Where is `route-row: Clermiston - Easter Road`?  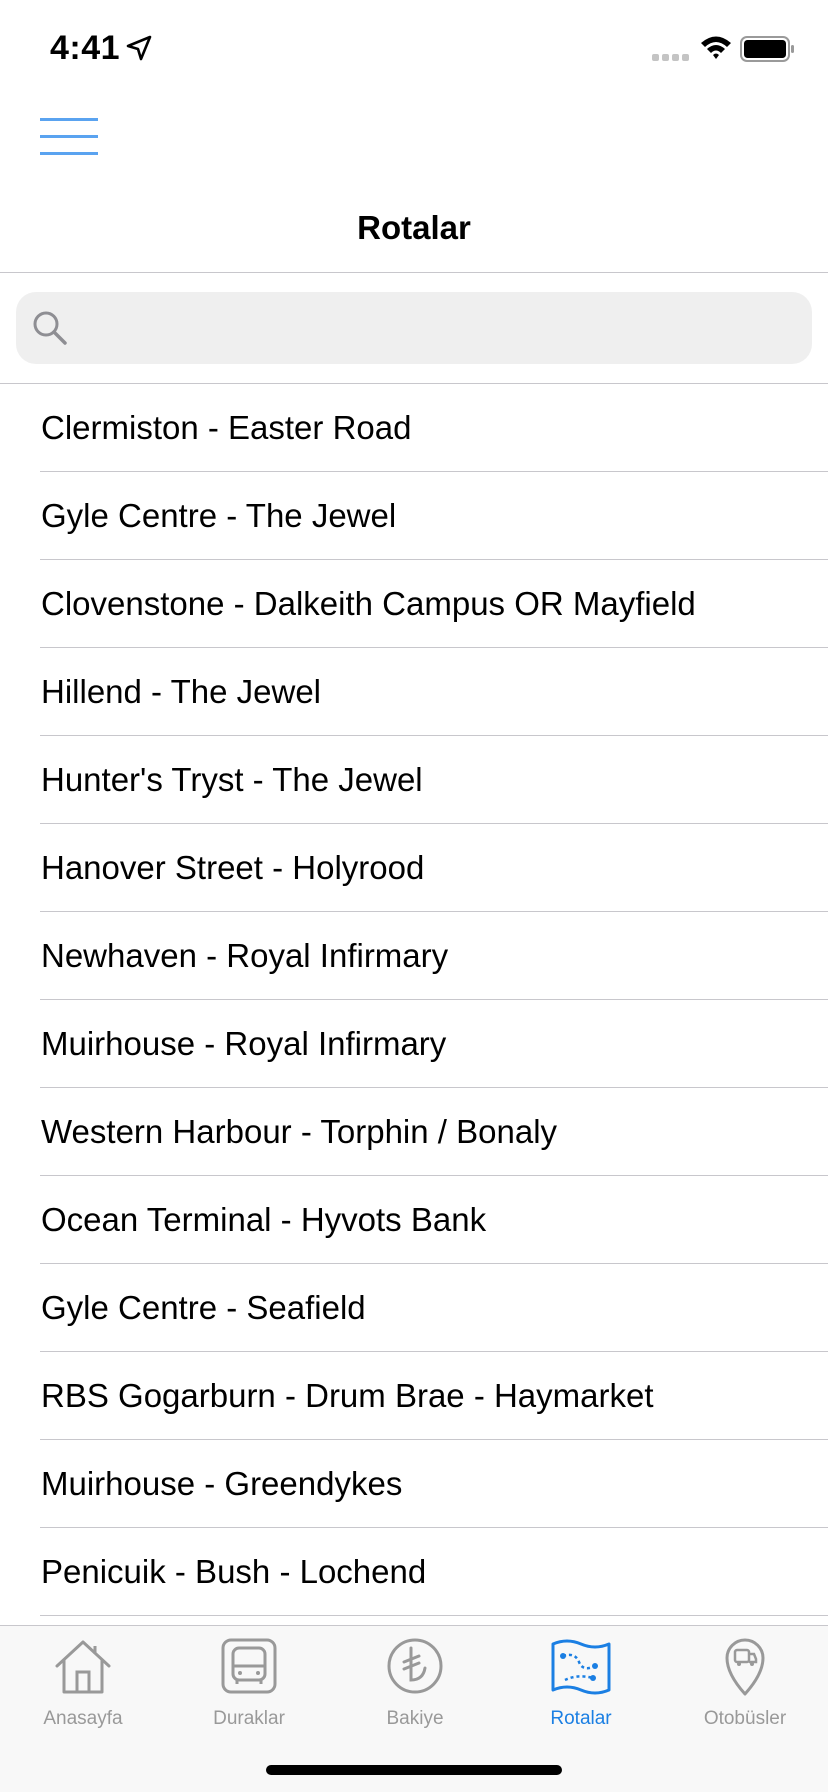 route-row: Clermiston - Easter Road is located at coordinates (414, 428).